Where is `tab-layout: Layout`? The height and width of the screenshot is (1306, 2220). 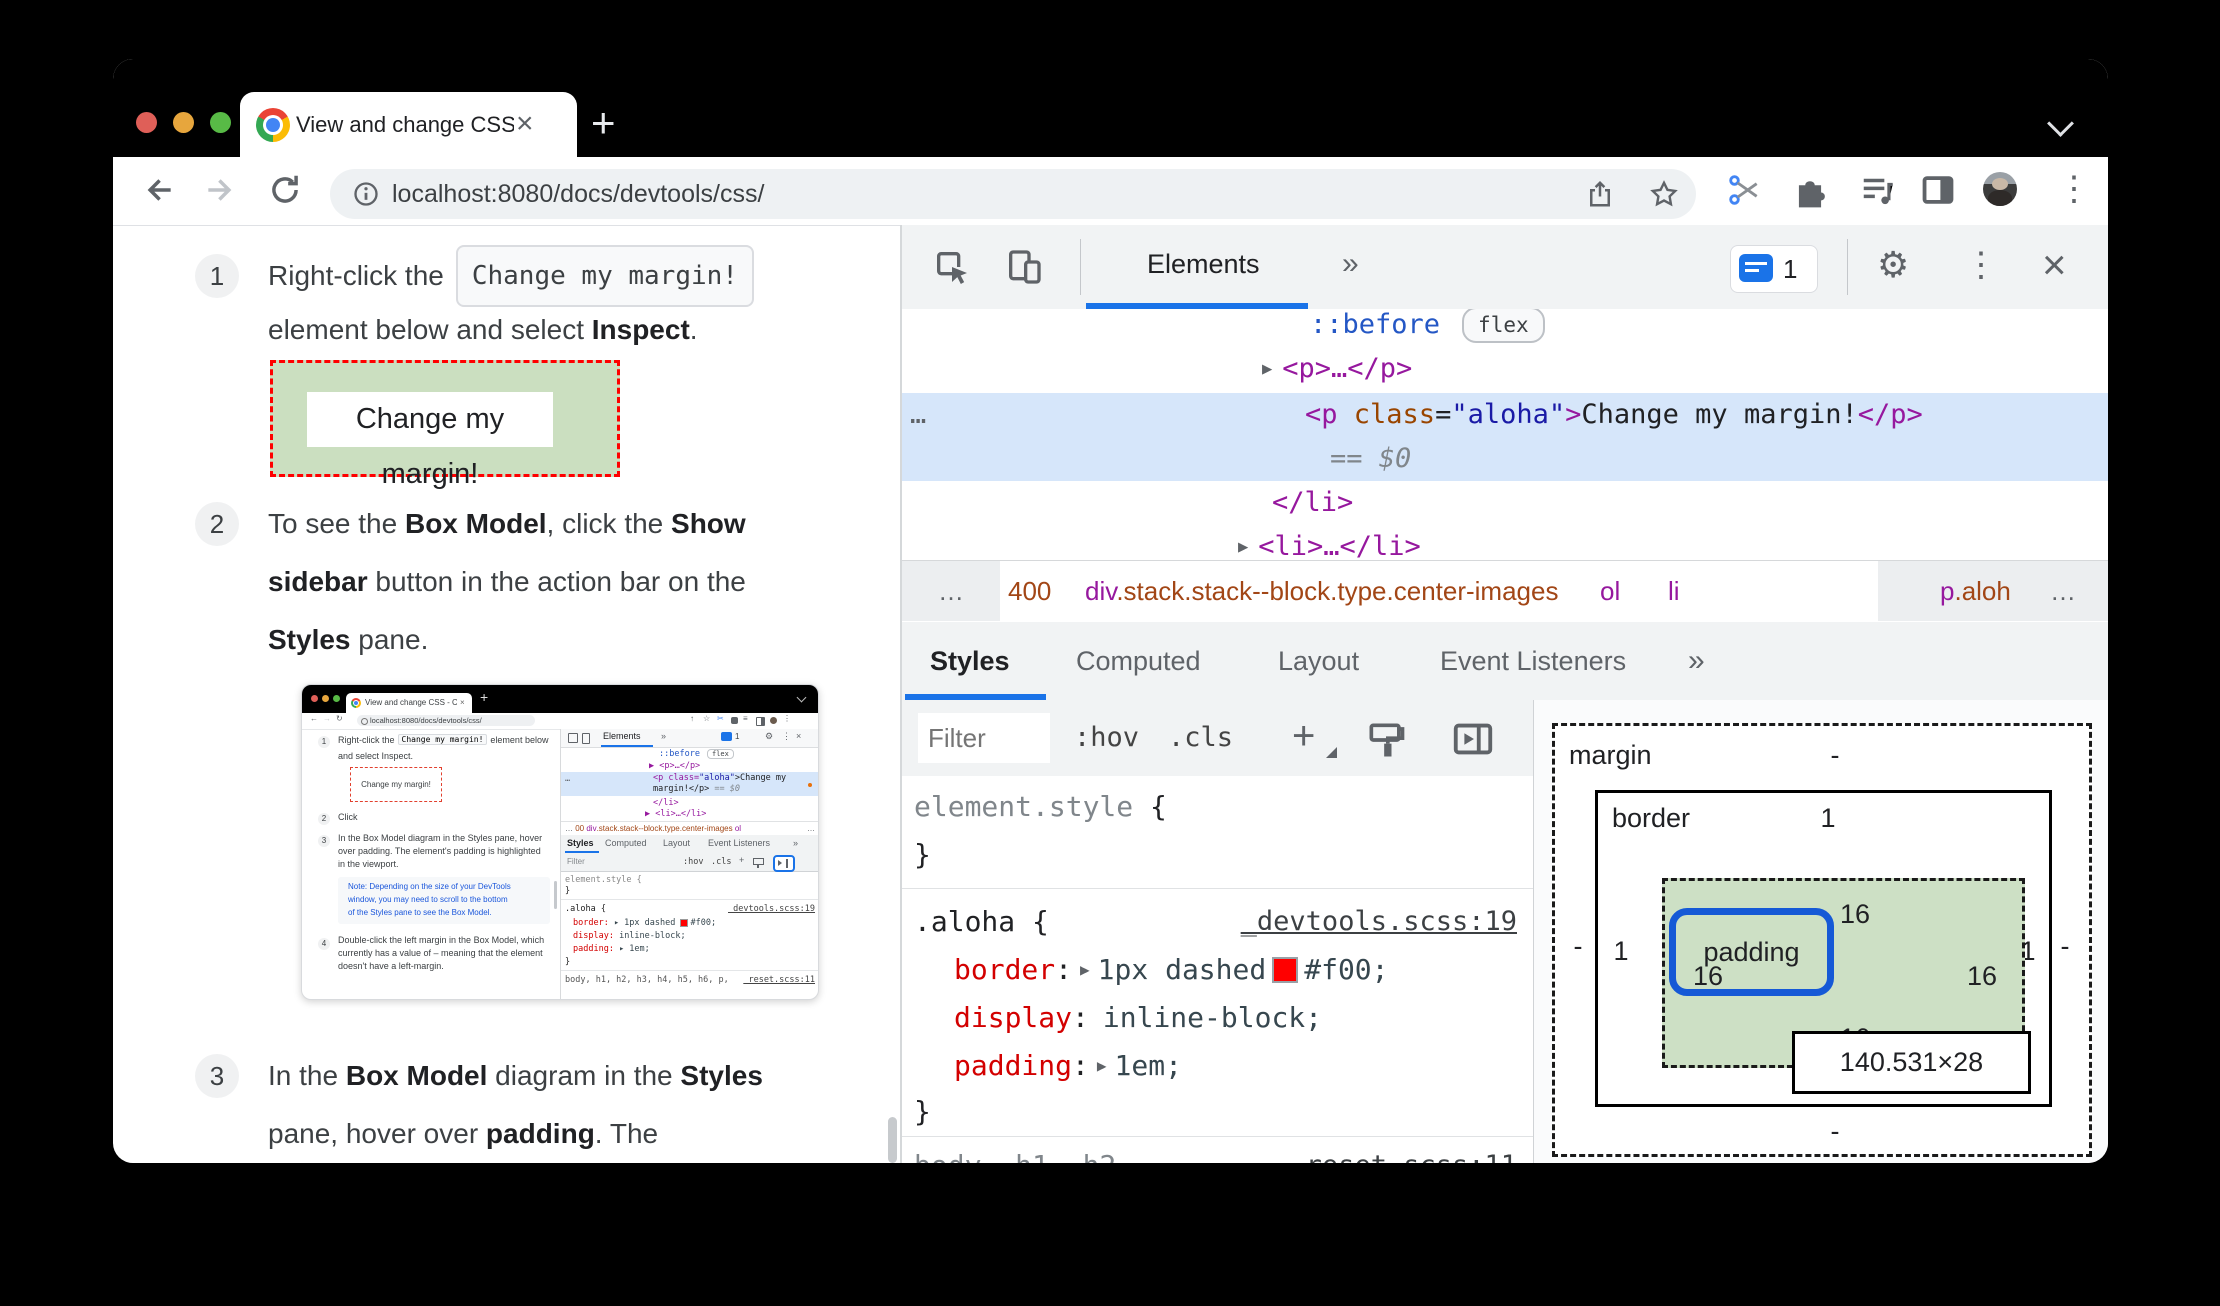
tab-layout: Layout is located at coordinates (1318, 661).